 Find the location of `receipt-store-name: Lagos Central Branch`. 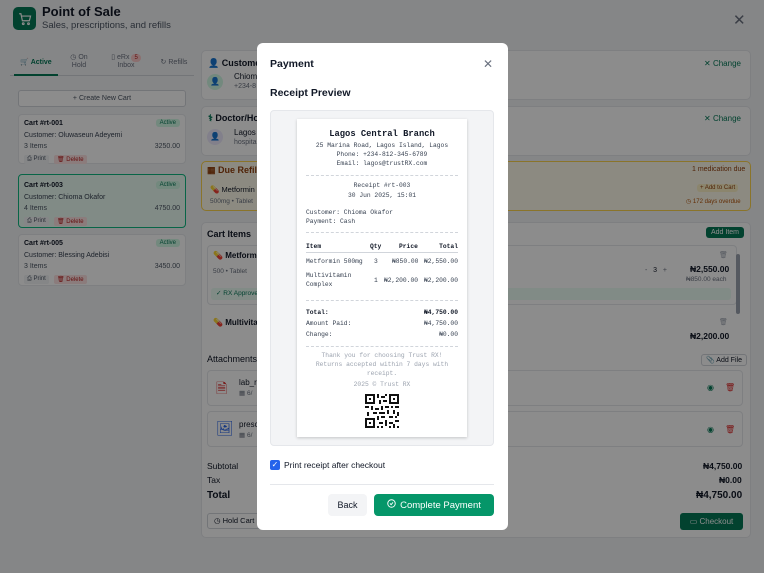

receipt-store-name: Lagos Central Branch is located at coordinates (382, 134).